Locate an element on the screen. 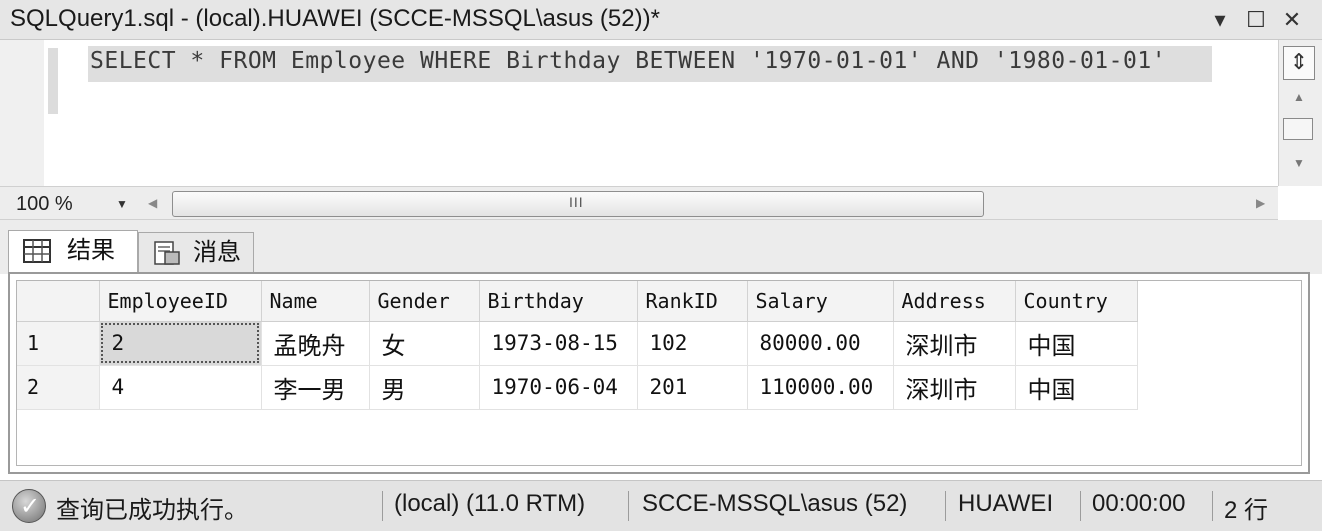 The image size is (1322, 531). tab-results-label: 结果 is located at coordinates (91, 250).